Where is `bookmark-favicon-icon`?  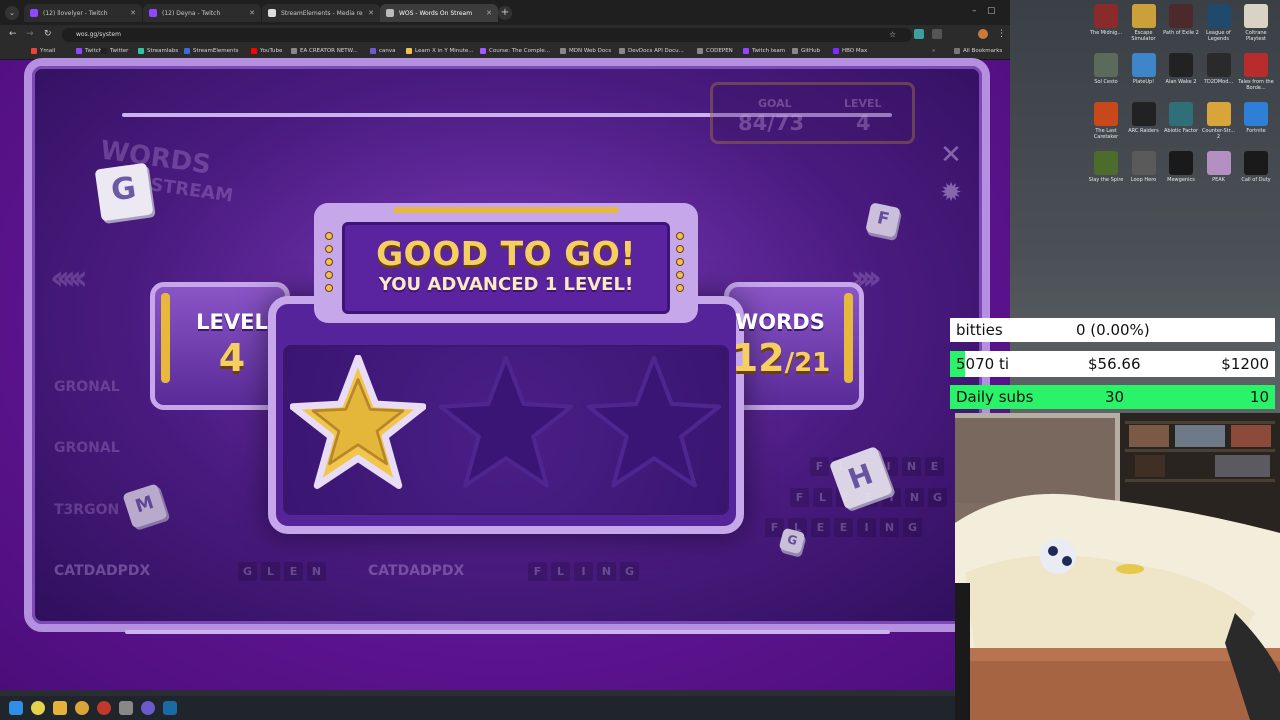
bookmark-favicon-icon is located at coordinates (836, 51).